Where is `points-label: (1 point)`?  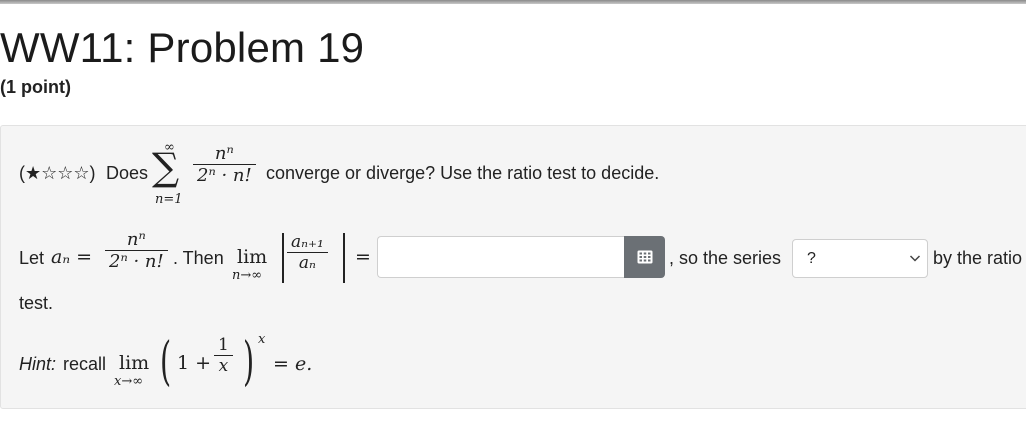 points-label: (1 point) is located at coordinates (35, 87).